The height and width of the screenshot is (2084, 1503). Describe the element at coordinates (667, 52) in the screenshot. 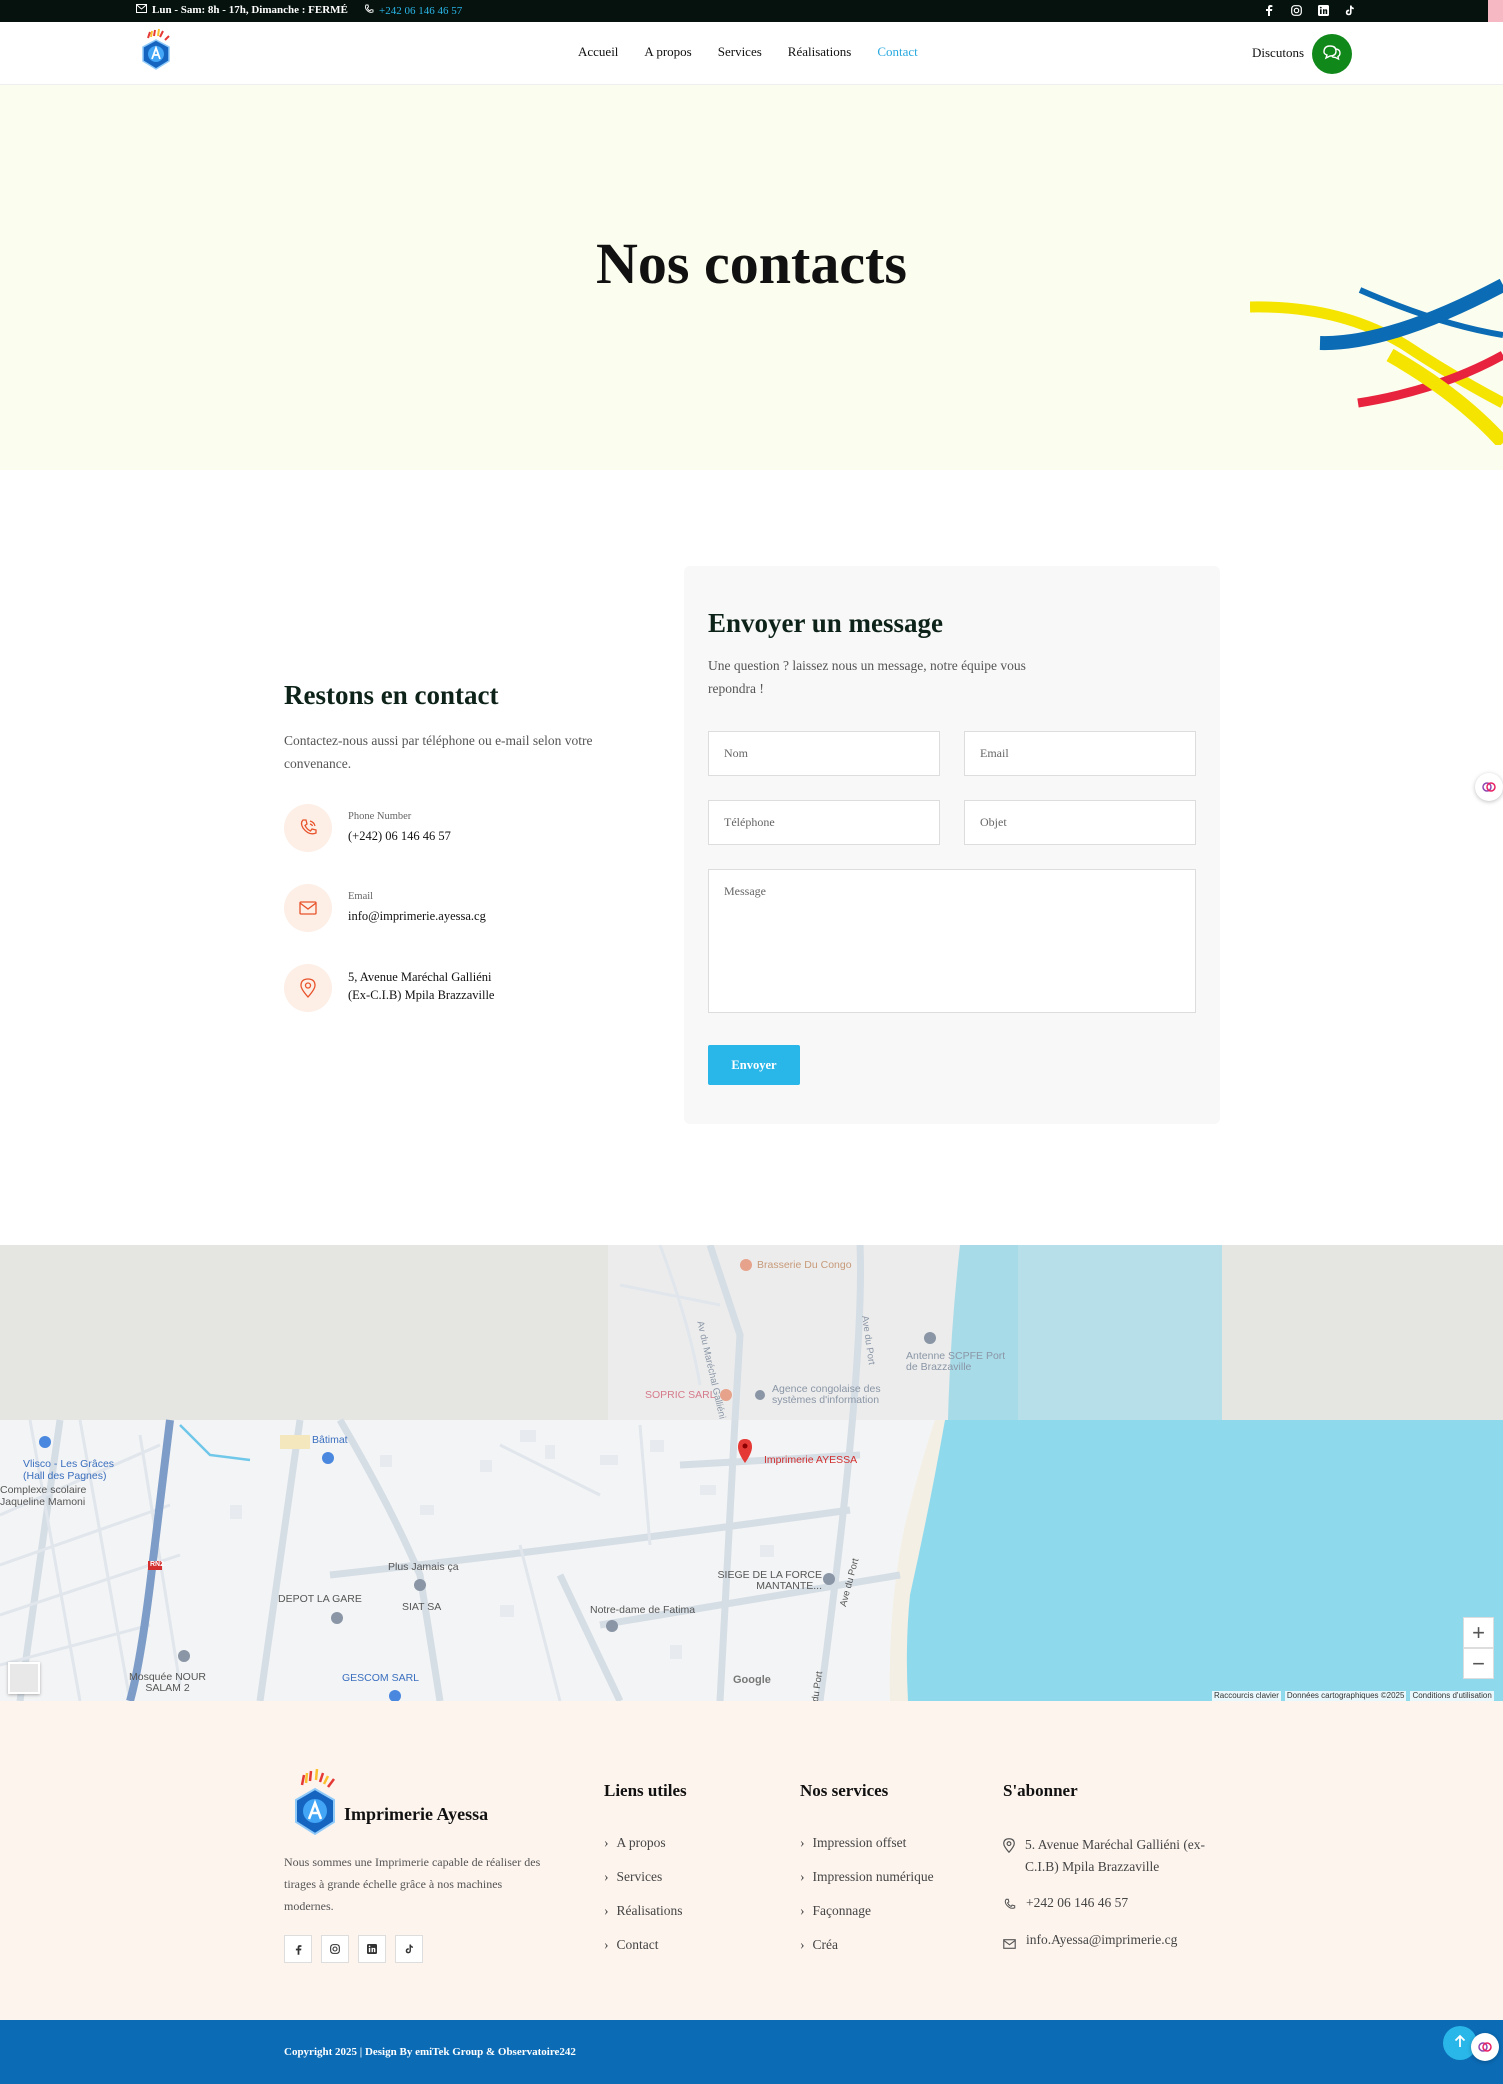

I see `nav-item-a-propos: A propos` at that location.